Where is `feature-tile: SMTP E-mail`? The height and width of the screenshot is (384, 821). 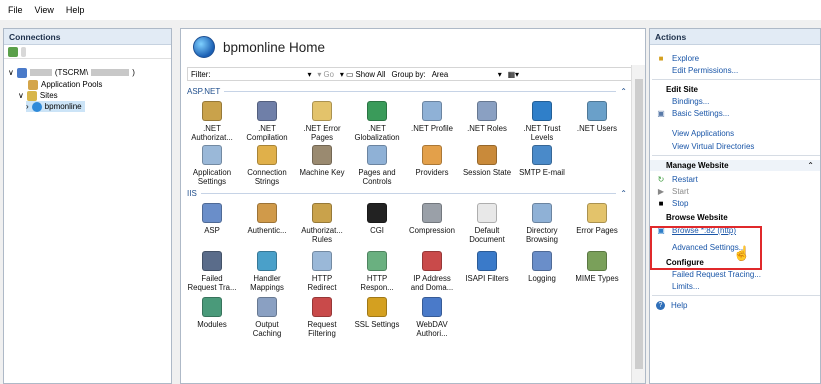 feature-tile: SMTP E-mail is located at coordinates (542, 161).